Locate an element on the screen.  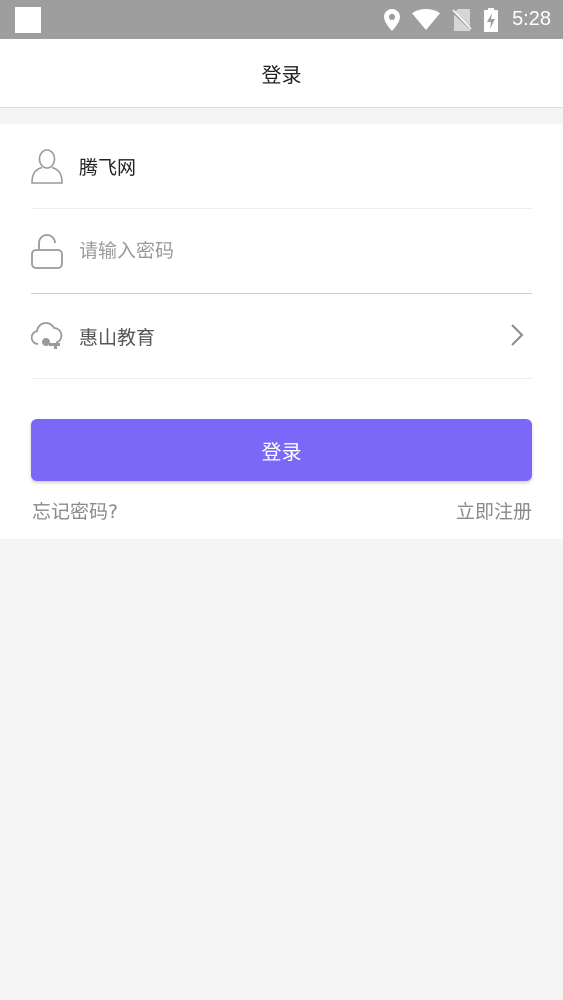
login-button-label: 登录 is located at coordinates (281, 451).